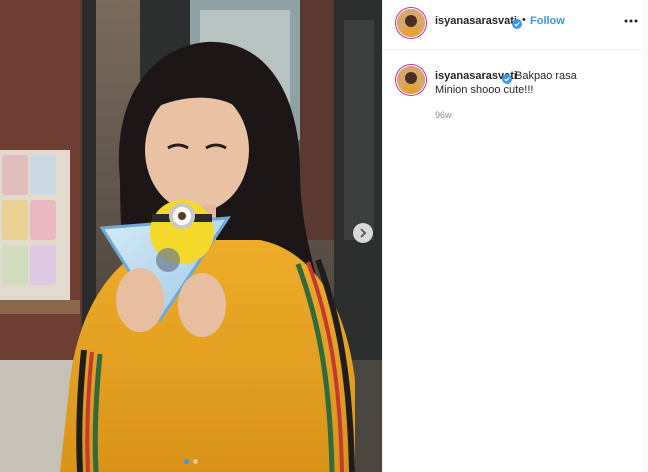 The height and width of the screenshot is (472, 648). I want to click on more-options-icon, so click(631, 21).